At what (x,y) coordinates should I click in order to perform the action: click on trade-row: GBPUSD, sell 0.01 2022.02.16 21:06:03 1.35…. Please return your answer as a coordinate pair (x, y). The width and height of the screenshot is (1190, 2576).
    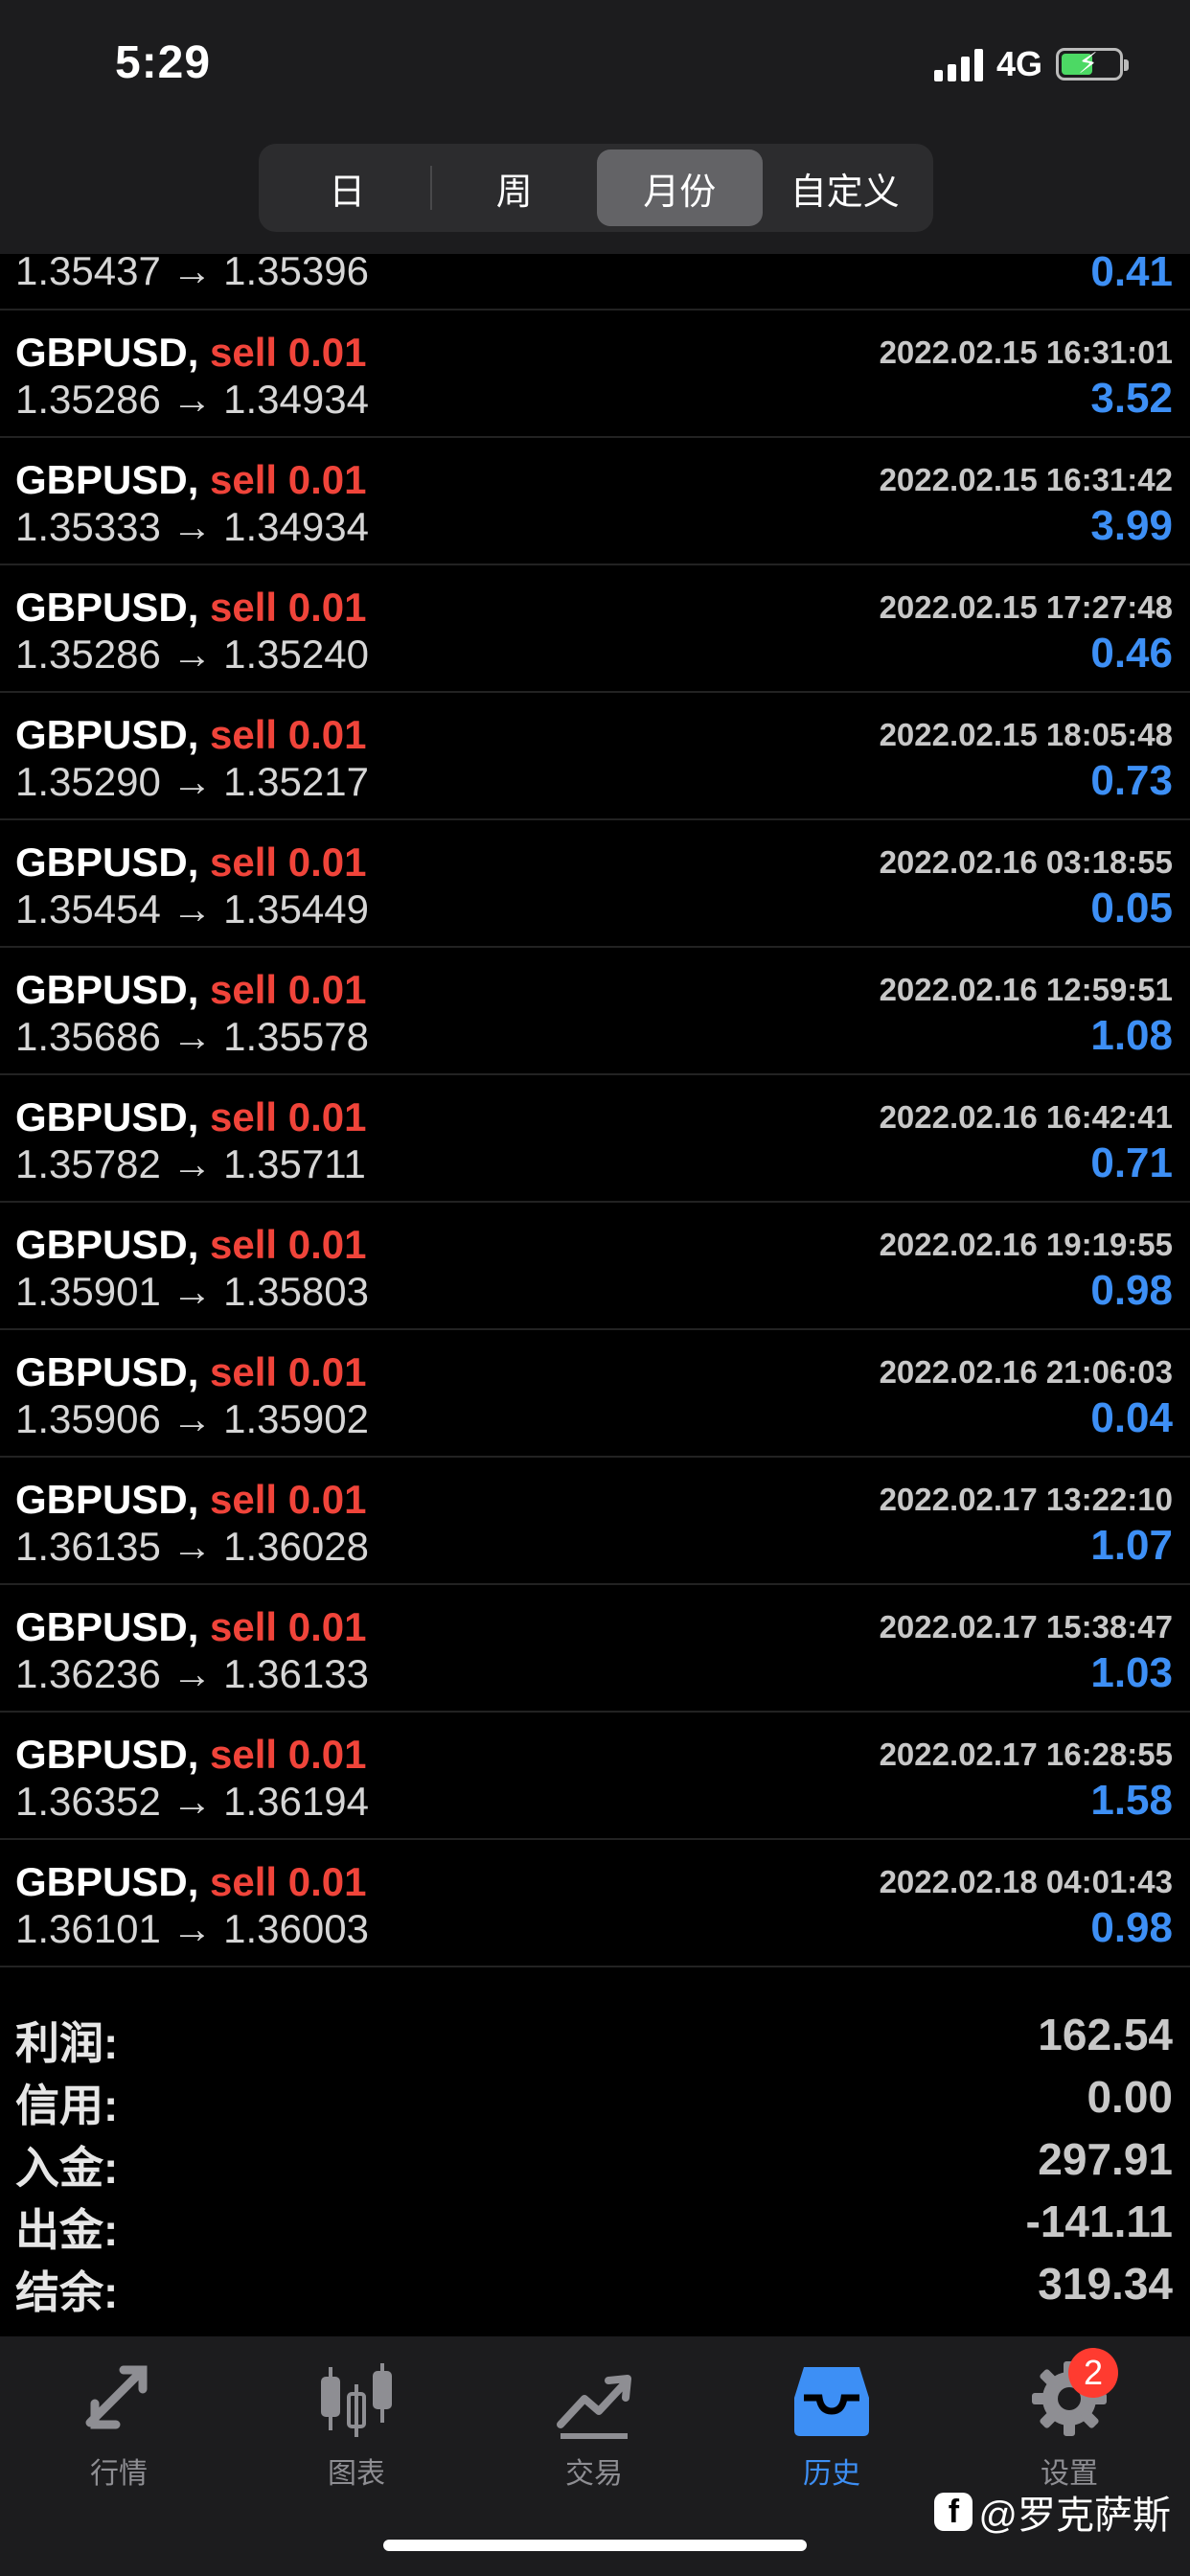
    Looking at the image, I should click on (595, 1394).